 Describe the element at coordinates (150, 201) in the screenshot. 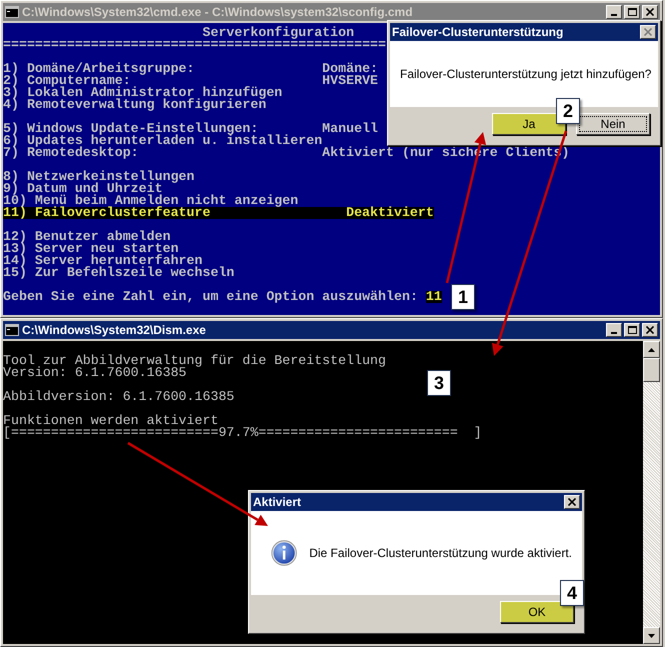

I see `console-line: 10) Menü beim Anmelden nicht anzeigen` at that location.